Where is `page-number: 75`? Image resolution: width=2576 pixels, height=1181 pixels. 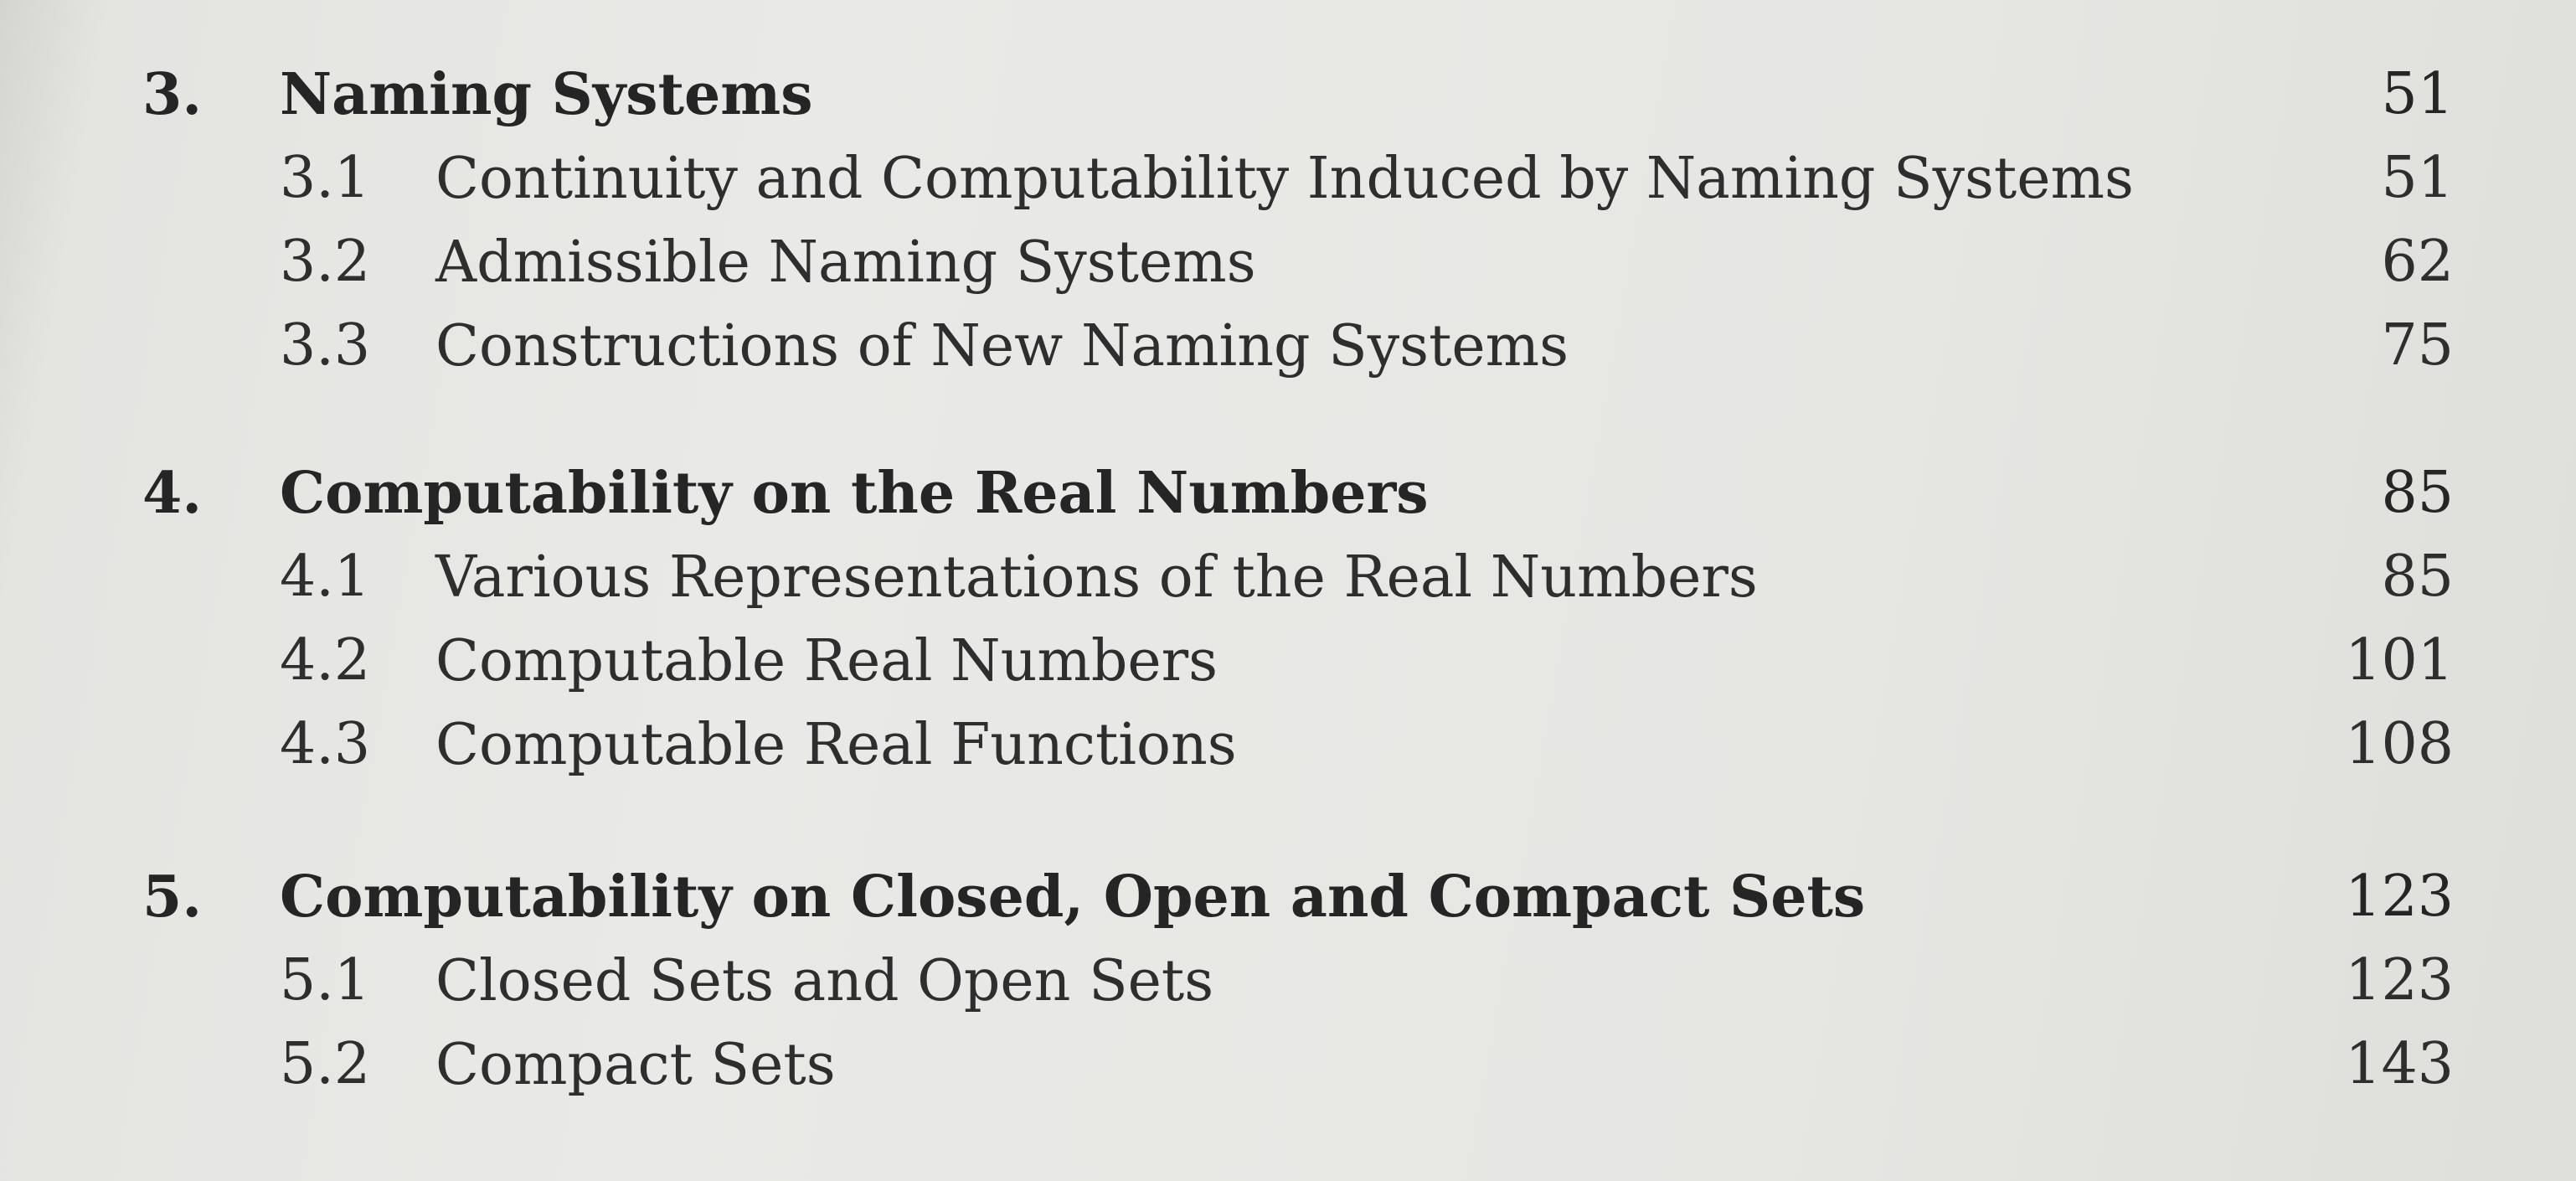
page-number: 75 is located at coordinates (2417, 345).